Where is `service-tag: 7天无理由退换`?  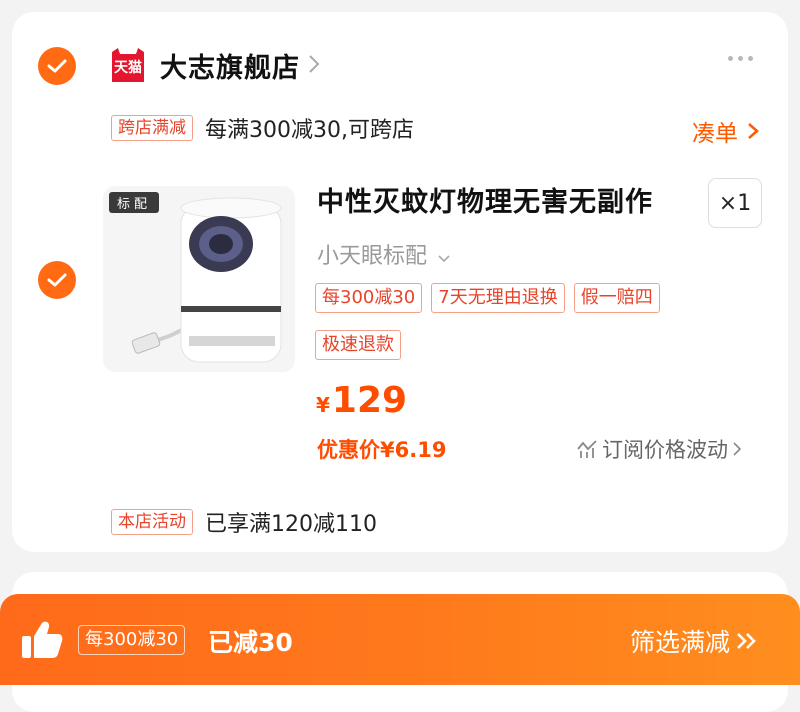
service-tag: 7天无理由退换 is located at coordinates (498, 298).